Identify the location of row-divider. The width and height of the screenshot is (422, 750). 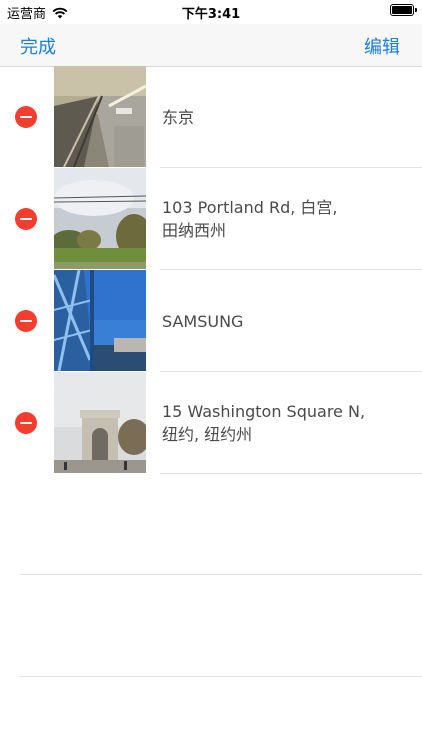
(291, 473).